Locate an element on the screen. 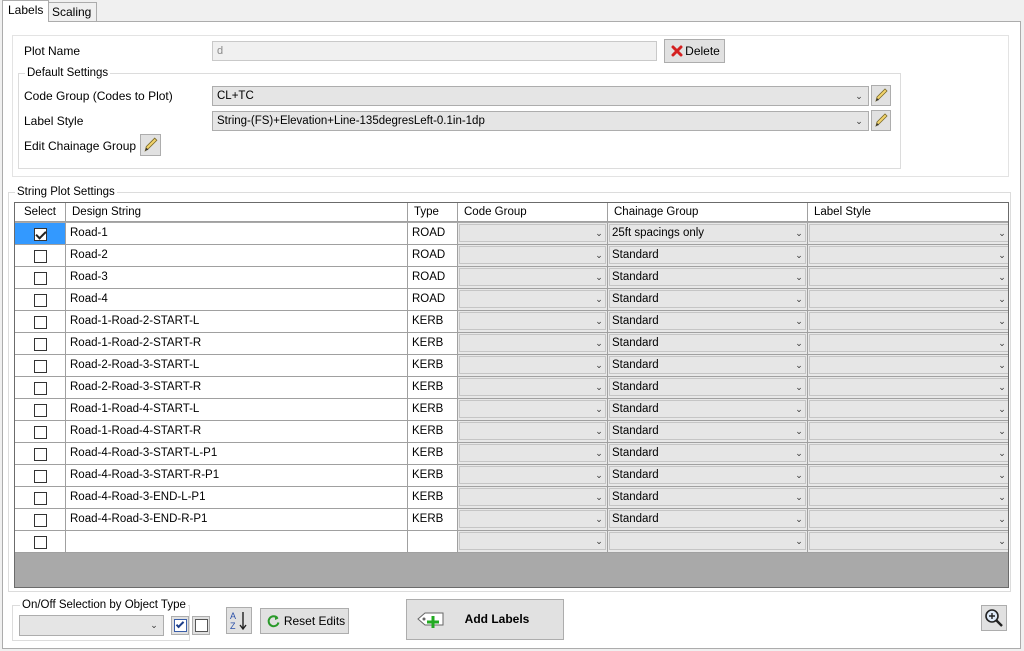 The image size is (1024, 651). column-header-type: Type is located at coordinates (433, 212).